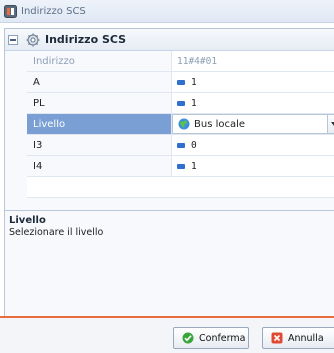  I want to click on empty-row, so click(180, 187).